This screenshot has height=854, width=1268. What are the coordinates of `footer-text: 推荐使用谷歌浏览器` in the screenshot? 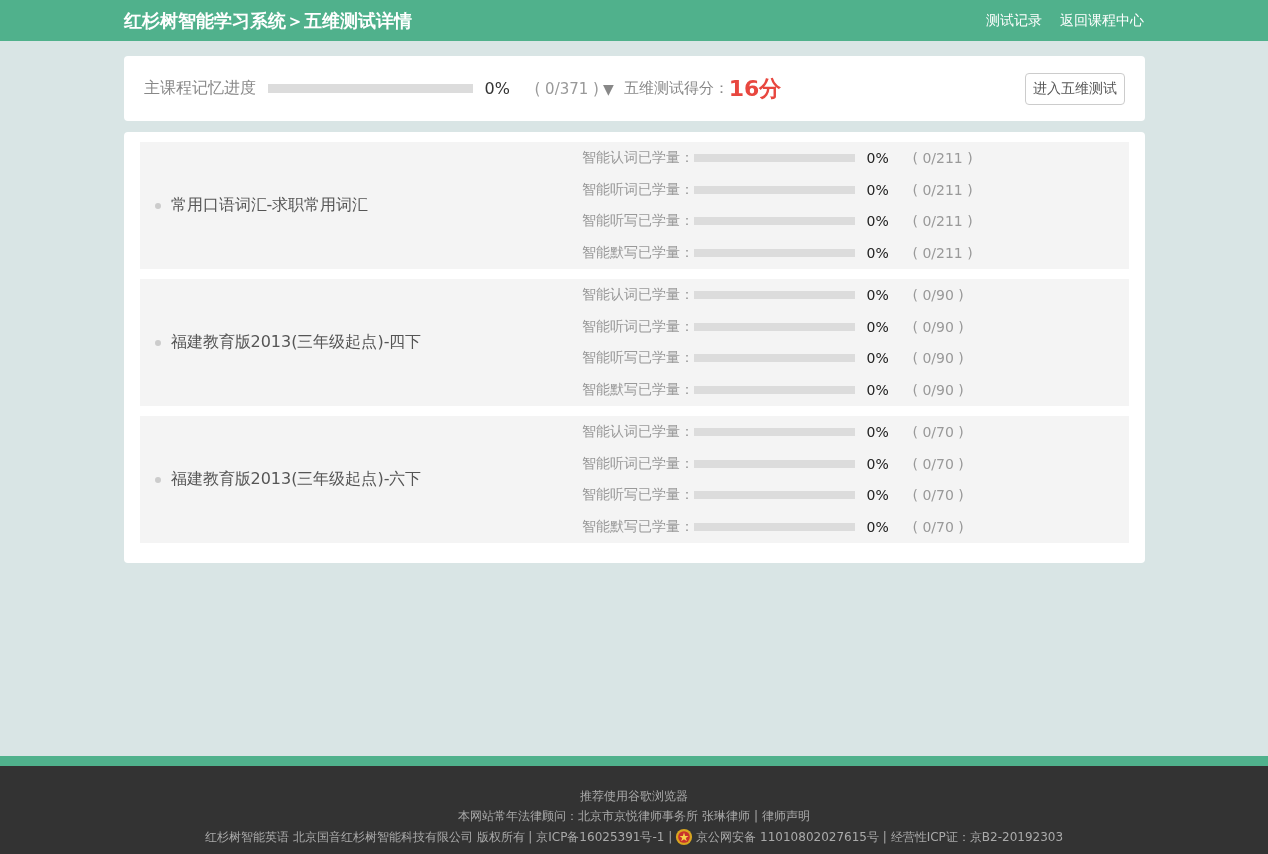 It's located at (634, 796).